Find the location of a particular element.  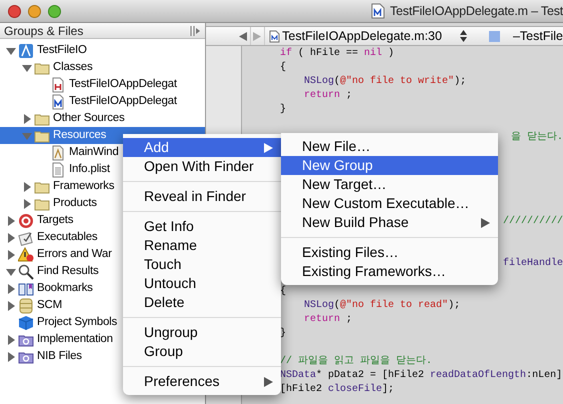

menu-item: Group is located at coordinates (202, 351).